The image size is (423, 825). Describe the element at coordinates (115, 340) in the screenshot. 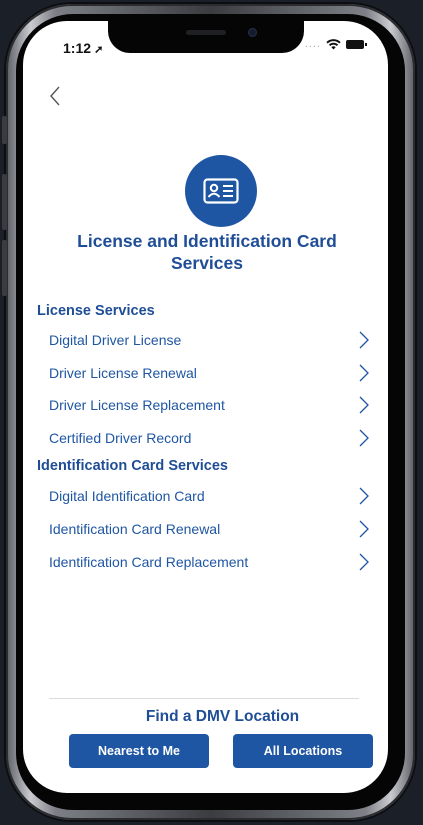

I see `list-item-label: Digital Driver License` at that location.